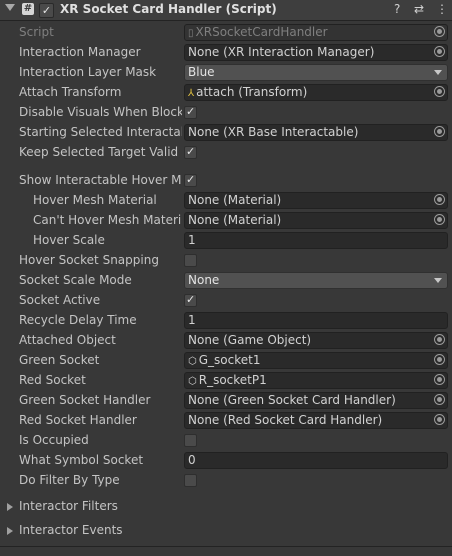 This screenshot has height=556, width=452. What do you see at coordinates (70, 92) in the screenshot?
I see `attach-transform-label: Attach Transform` at bounding box center [70, 92].